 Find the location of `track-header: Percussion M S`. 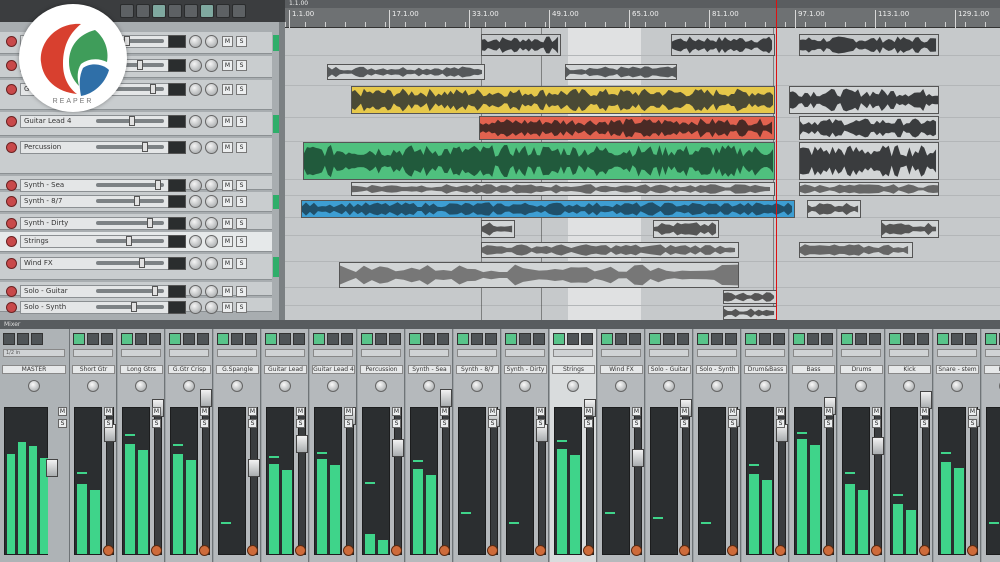

track-header: Percussion M S is located at coordinates (136, 156).